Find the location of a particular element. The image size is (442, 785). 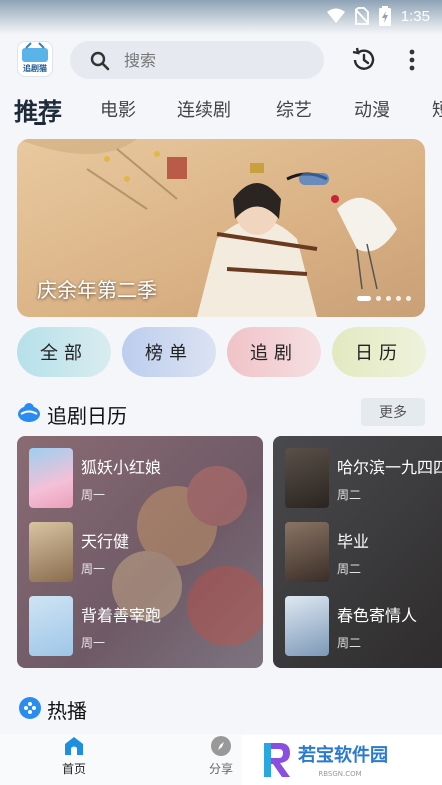

more-menu-button is located at coordinates (412, 60).